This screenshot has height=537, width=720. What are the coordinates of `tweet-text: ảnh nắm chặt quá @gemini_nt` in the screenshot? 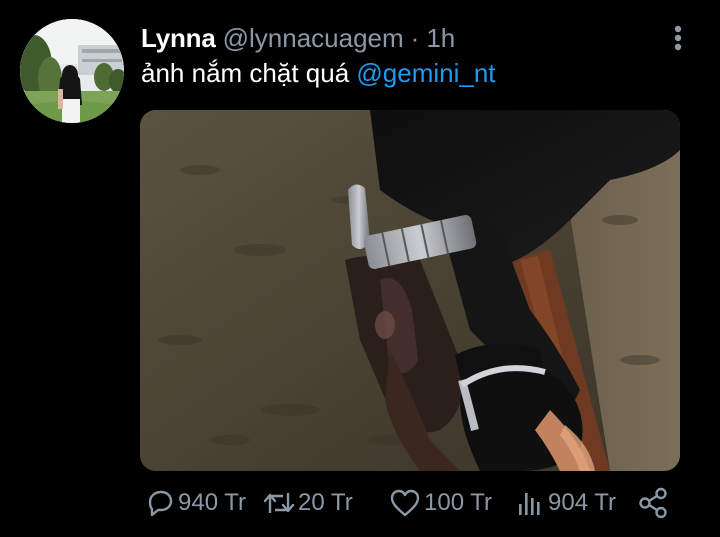 It's located at (318, 73).